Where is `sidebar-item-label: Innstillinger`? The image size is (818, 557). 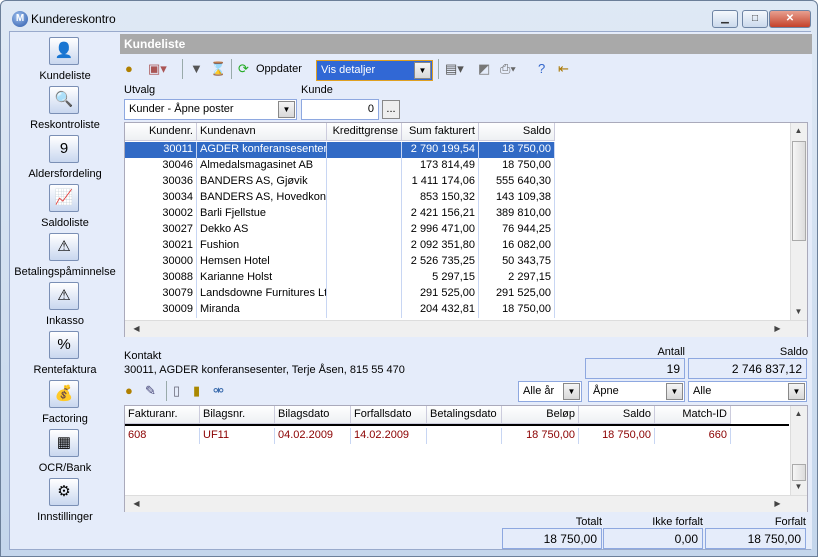
sidebar-item-label: Innstillinger is located at coordinates (65, 517).